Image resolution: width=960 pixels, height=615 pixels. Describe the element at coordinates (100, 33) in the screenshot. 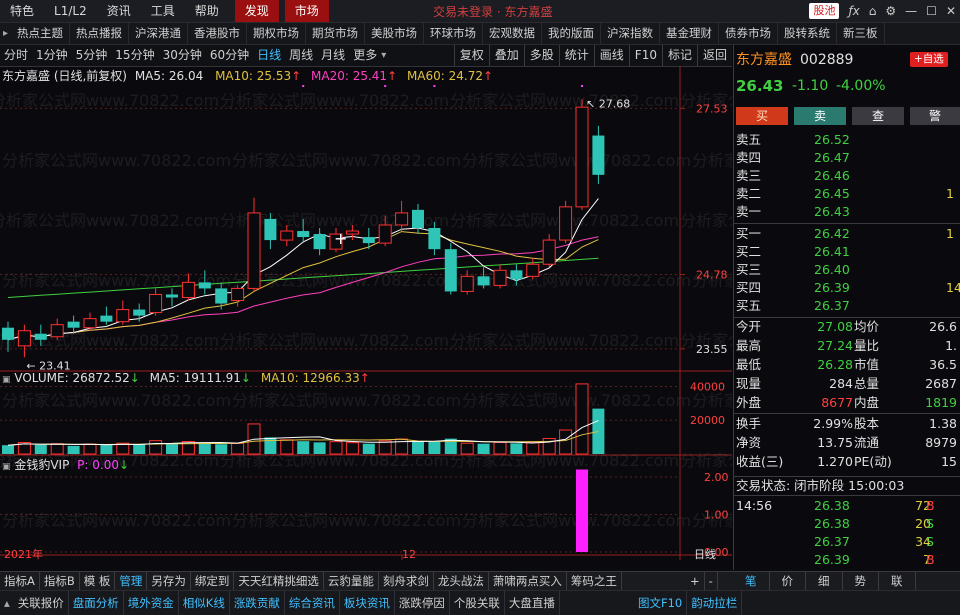

I see `nav-item: 热点播报` at that location.